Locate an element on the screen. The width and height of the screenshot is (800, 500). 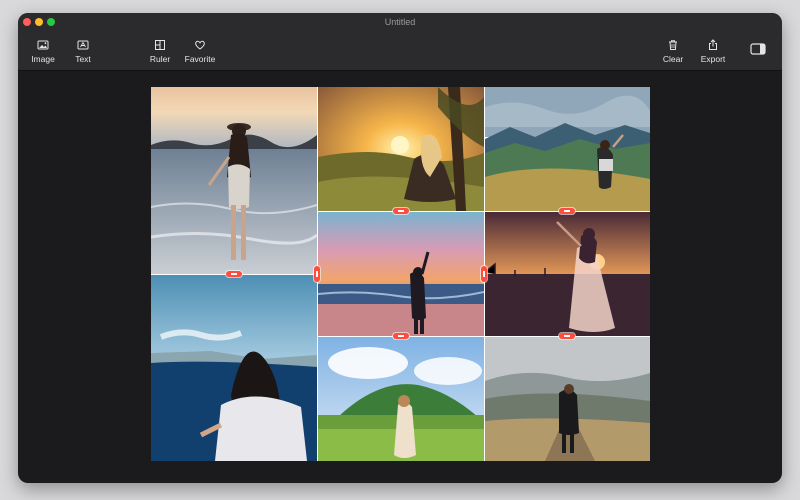
photo-misty-path is located at coordinates (567, 399).